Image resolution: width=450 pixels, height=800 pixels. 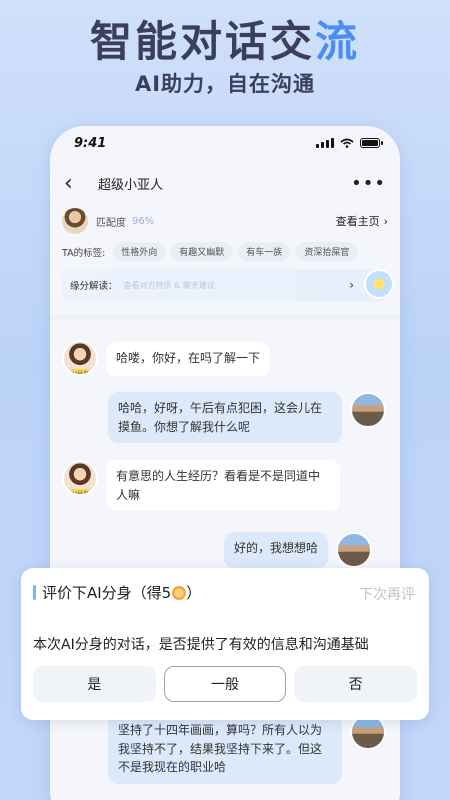 What do you see at coordinates (139, 251) in the screenshot?
I see `tag-chip: 性格外向` at bounding box center [139, 251].